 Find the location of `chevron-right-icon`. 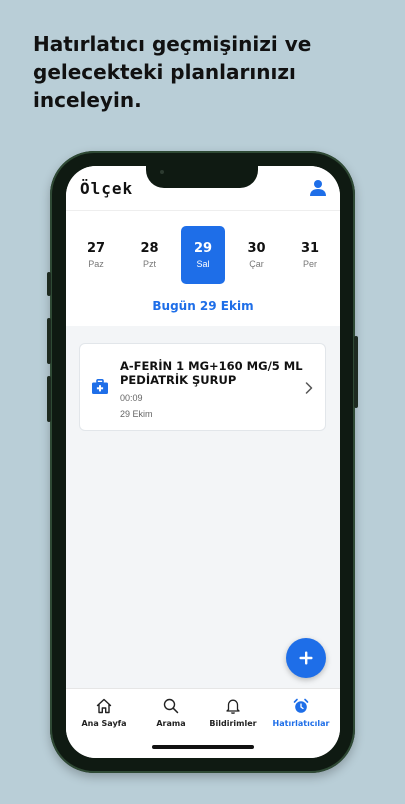

chevron-right-icon is located at coordinates (309, 387).